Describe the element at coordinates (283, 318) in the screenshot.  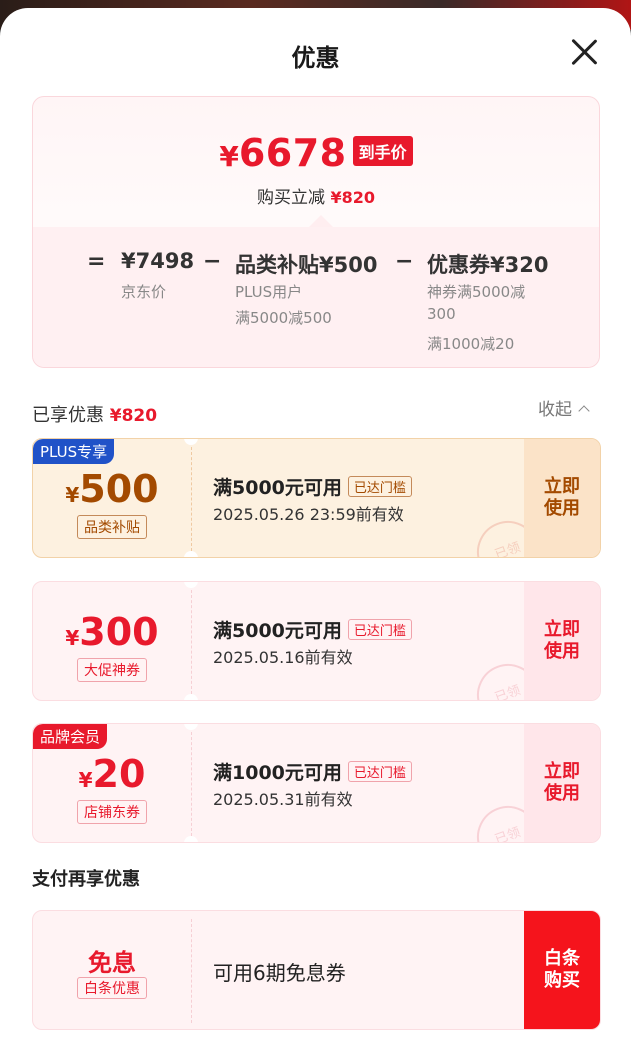
I see `subsidy-sub-2: 满5000减500` at that location.